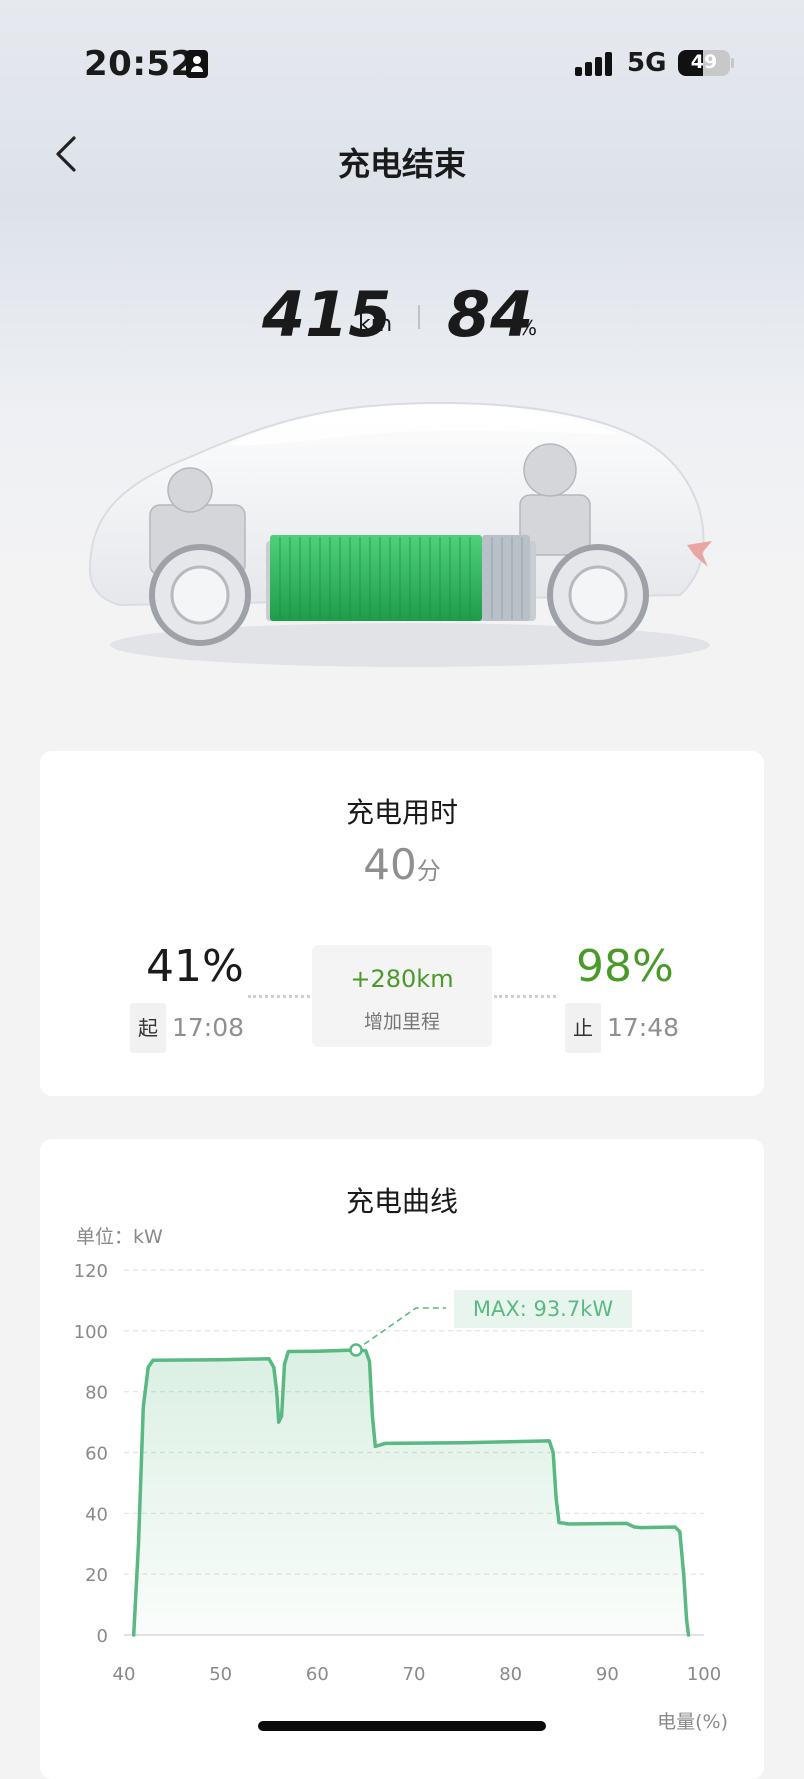  Describe the element at coordinates (91, 1332) in the screenshot. I see `y-tick-label: 100` at that location.